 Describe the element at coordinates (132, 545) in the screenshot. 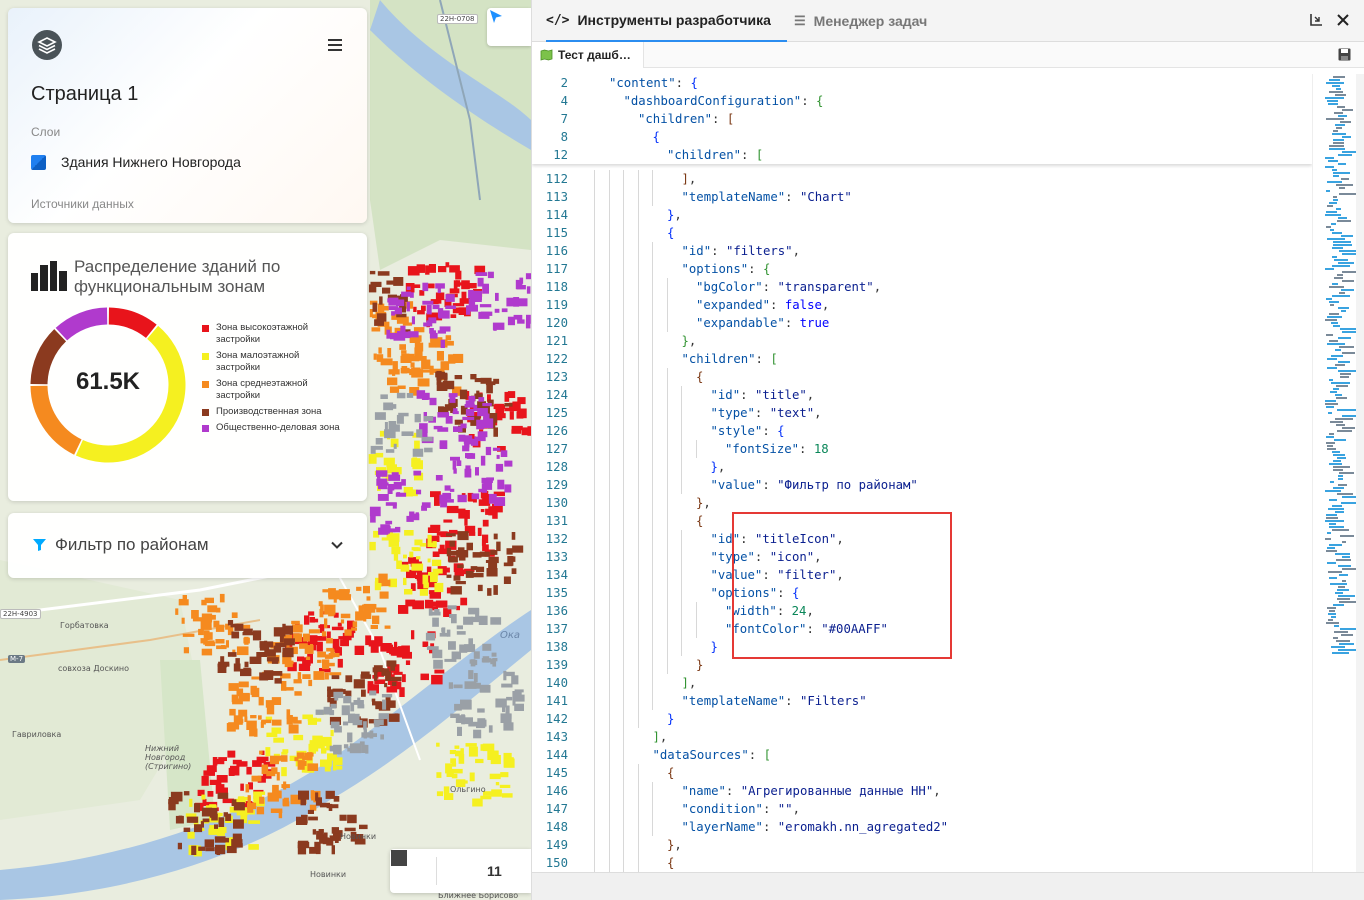

I see `filter-title: Фильтр по районам` at that location.